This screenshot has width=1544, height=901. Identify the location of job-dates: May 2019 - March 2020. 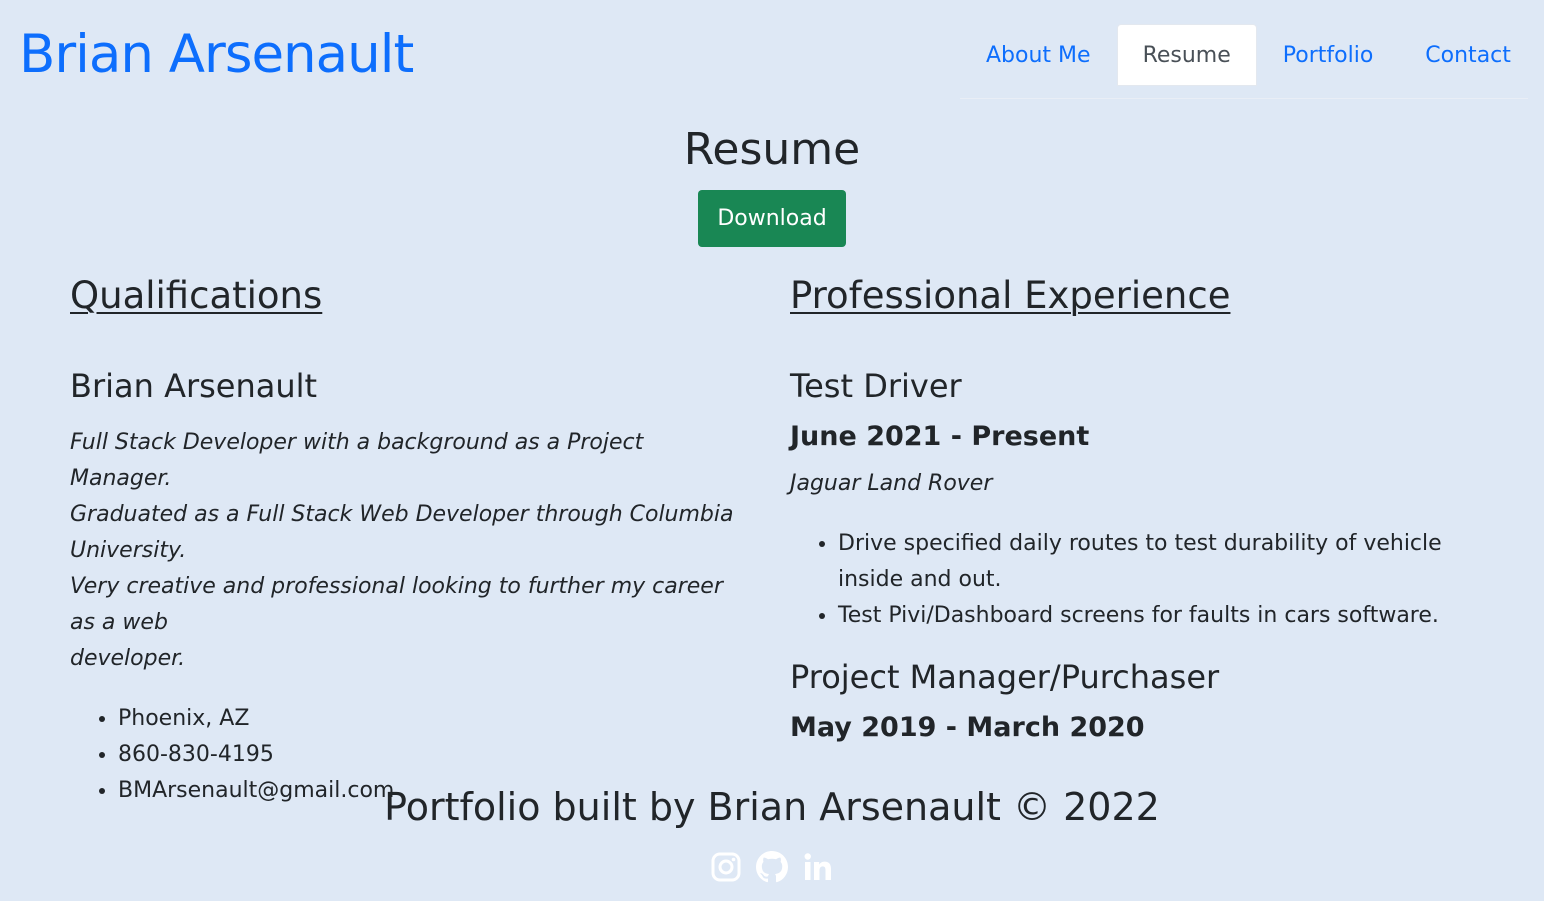
(967, 727).